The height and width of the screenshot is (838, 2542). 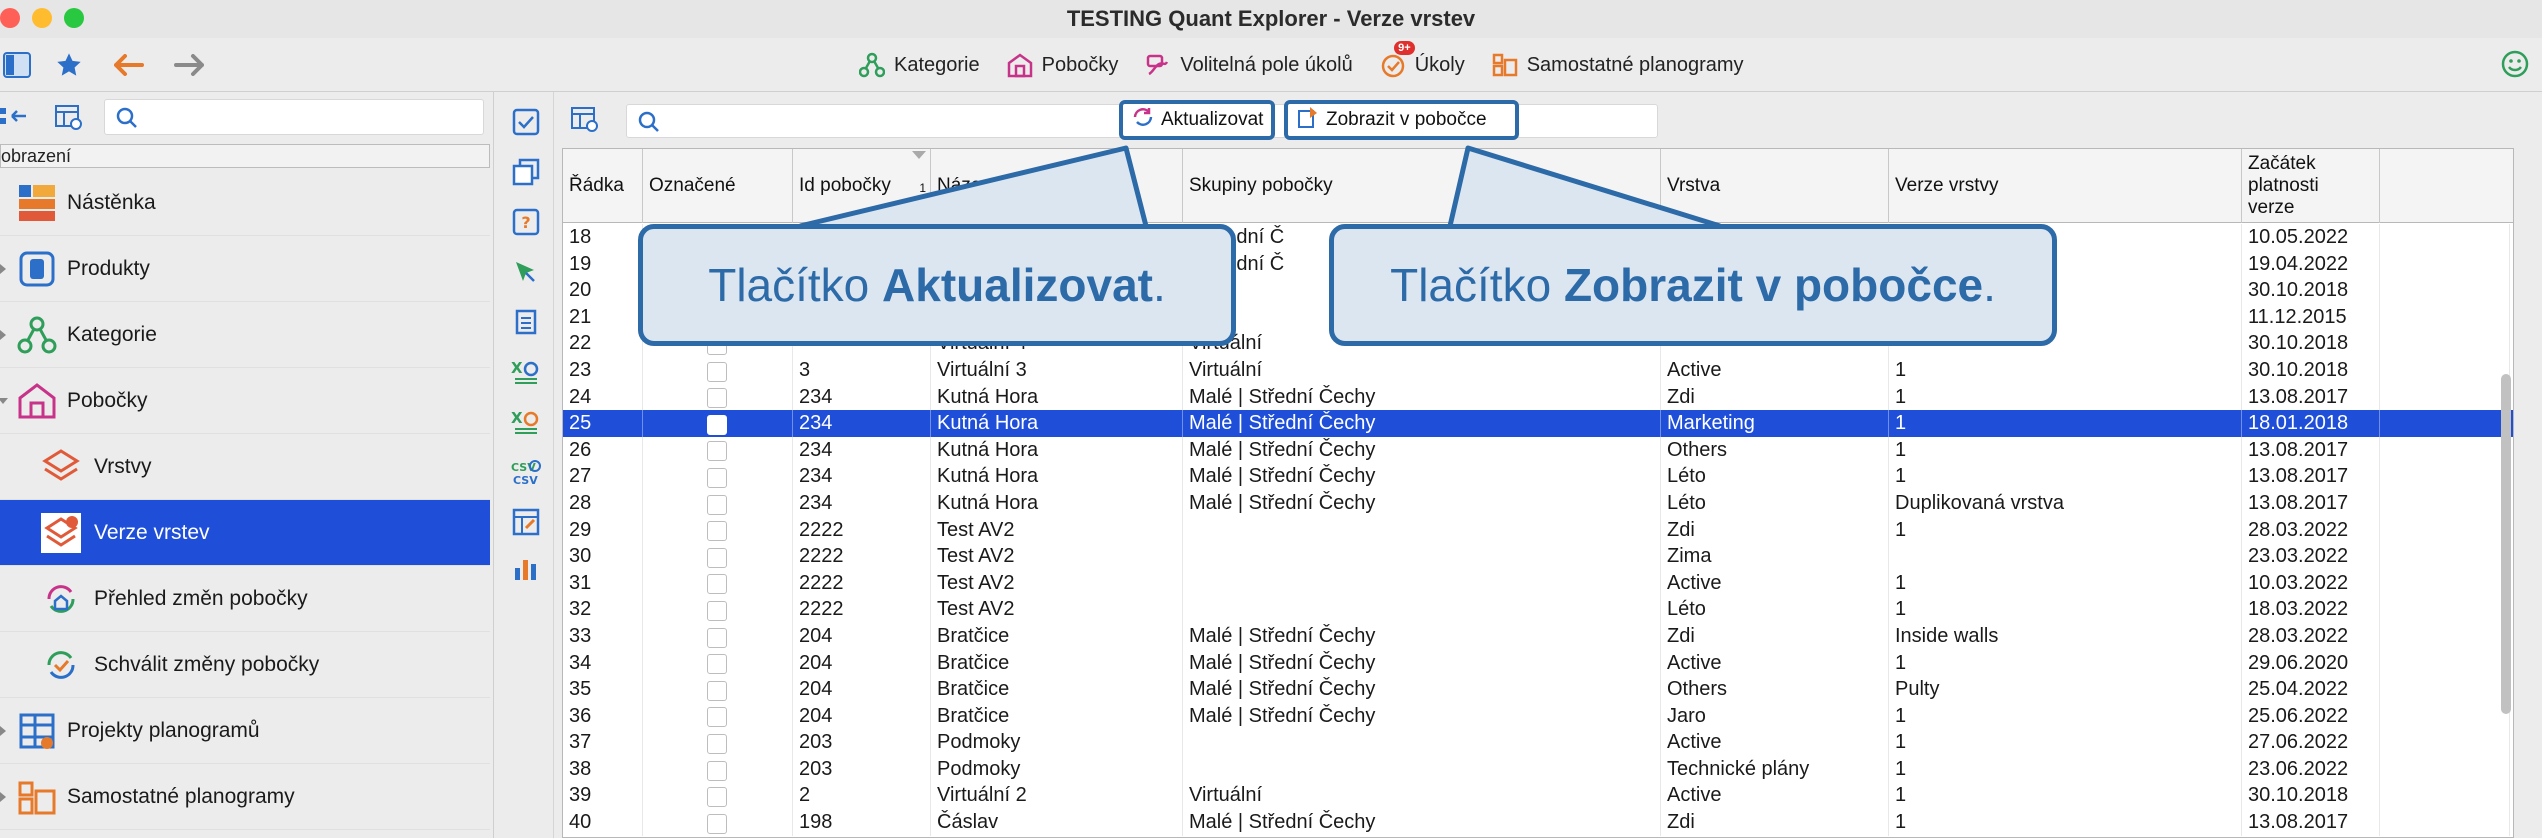 What do you see at coordinates (603, 186) in the screenshot?
I see `column-header-row: Řádka` at bounding box center [603, 186].